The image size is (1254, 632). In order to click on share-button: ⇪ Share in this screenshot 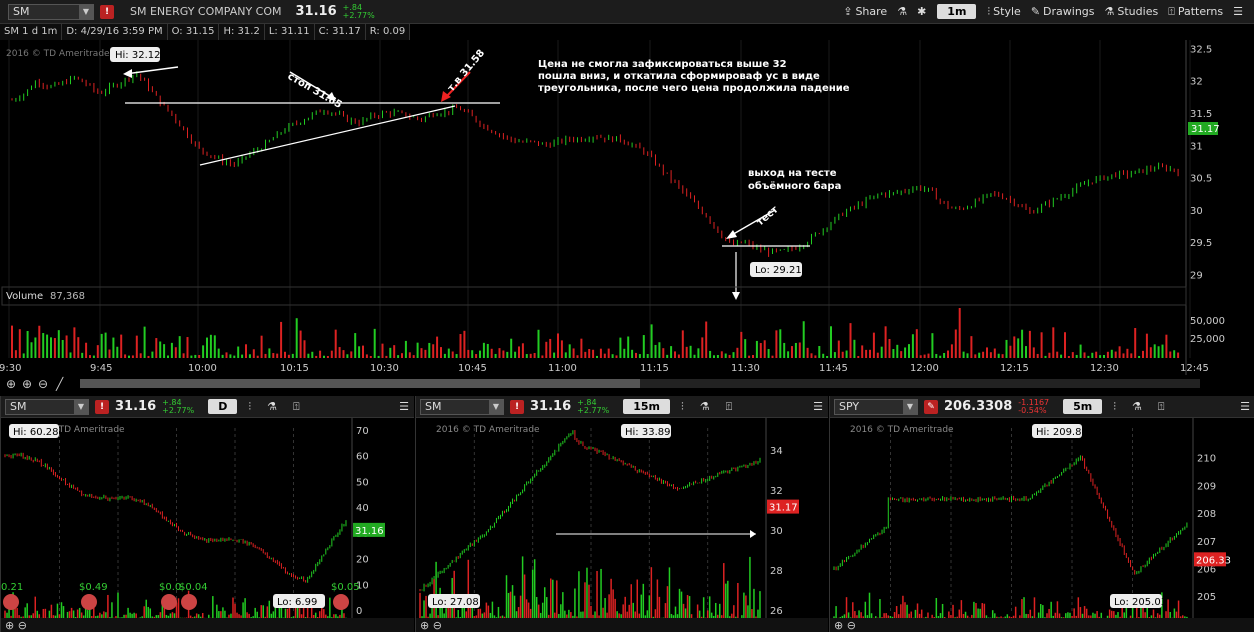, I will do `click(865, 11)`.